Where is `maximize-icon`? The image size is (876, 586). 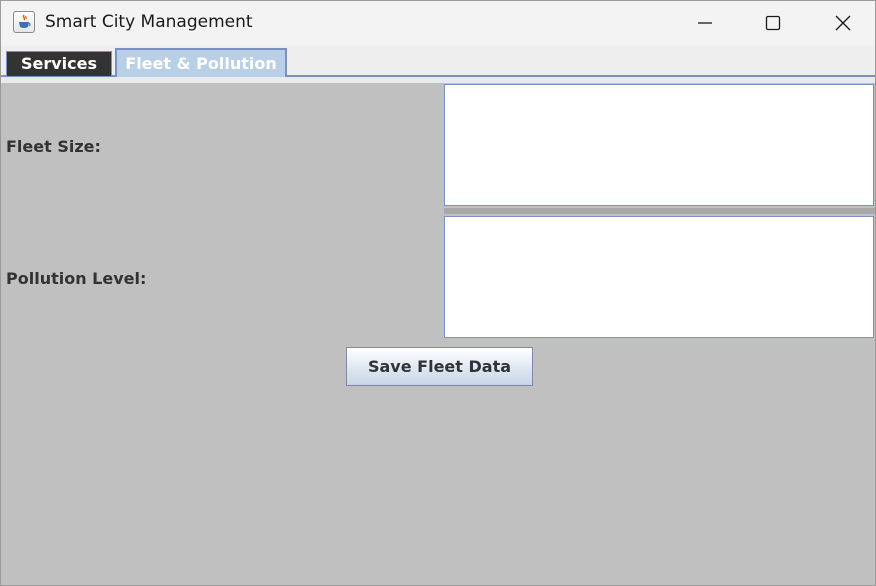 maximize-icon is located at coordinates (773, 23).